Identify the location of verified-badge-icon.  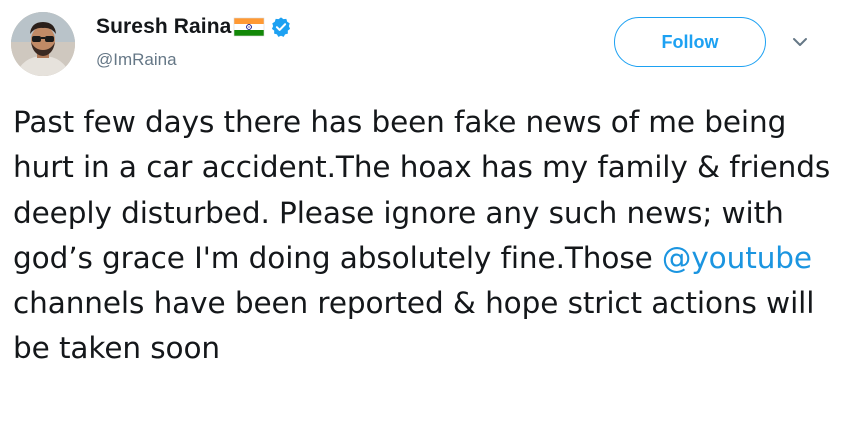
(281, 27).